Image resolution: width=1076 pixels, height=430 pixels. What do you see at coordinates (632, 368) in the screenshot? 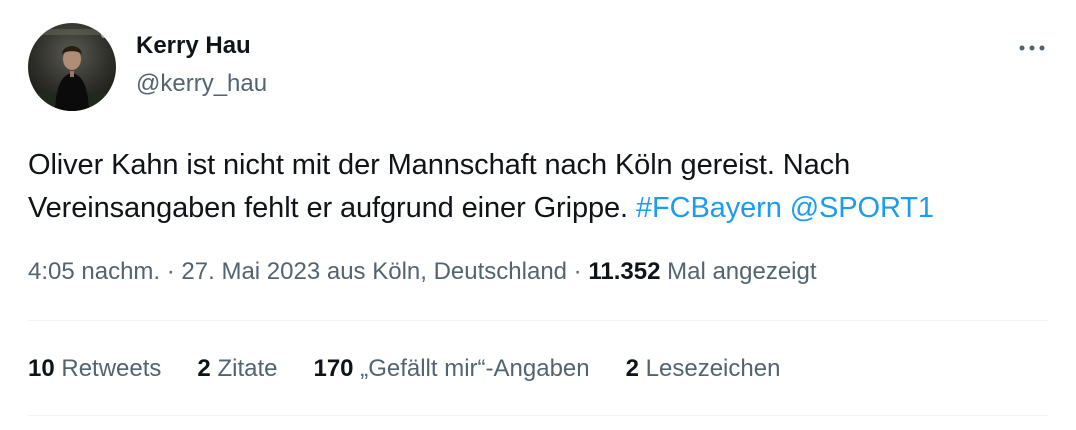
I see `bookmarks-count: 2` at bounding box center [632, 368].